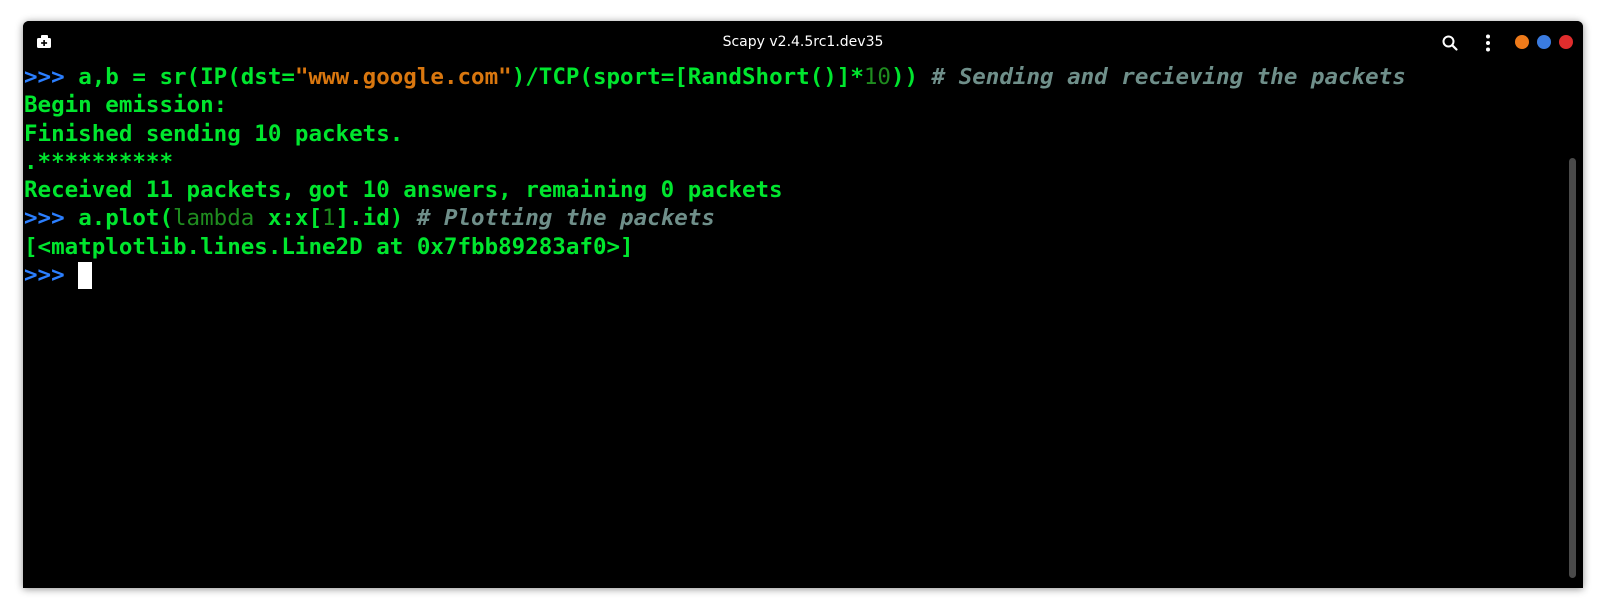 This screenshot has height=612, width=1605. What do you see at coordinates (1488, 43) in the screenshot?
I see `kebab-menu-icon` at bounding box center [1488, 43].